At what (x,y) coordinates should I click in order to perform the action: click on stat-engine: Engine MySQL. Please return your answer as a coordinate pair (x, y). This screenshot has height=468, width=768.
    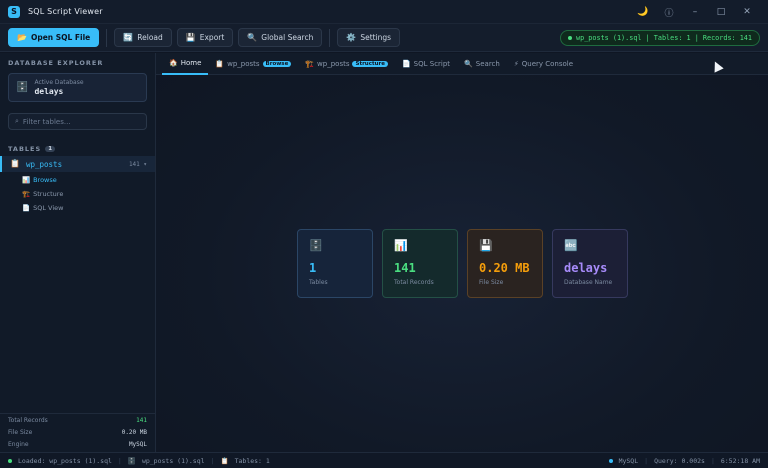
    Looking at the image, I should click on (77, 444).